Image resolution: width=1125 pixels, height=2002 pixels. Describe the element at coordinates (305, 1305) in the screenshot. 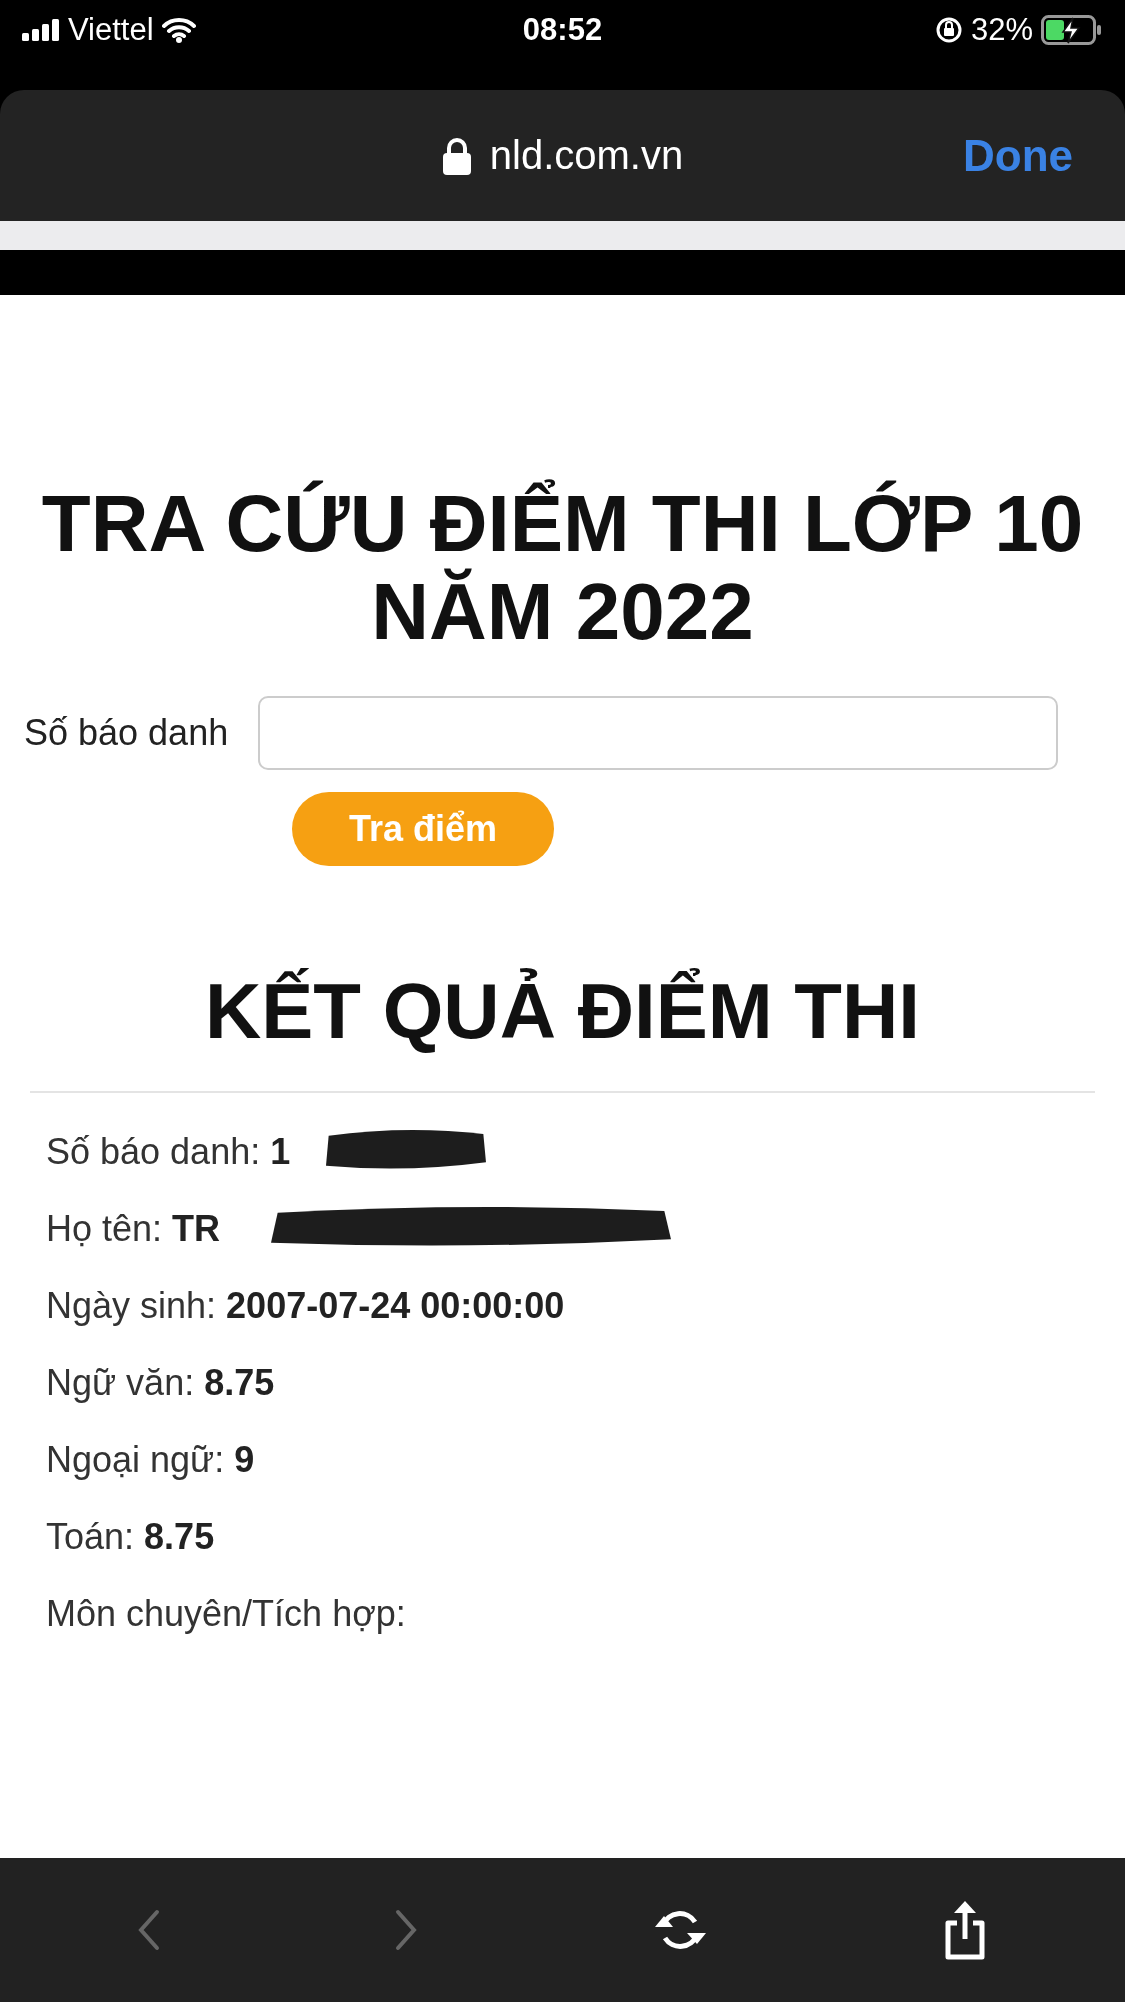

I see `result-text: Ngày sinh: 2007-07-24 00:00:00` at that location.